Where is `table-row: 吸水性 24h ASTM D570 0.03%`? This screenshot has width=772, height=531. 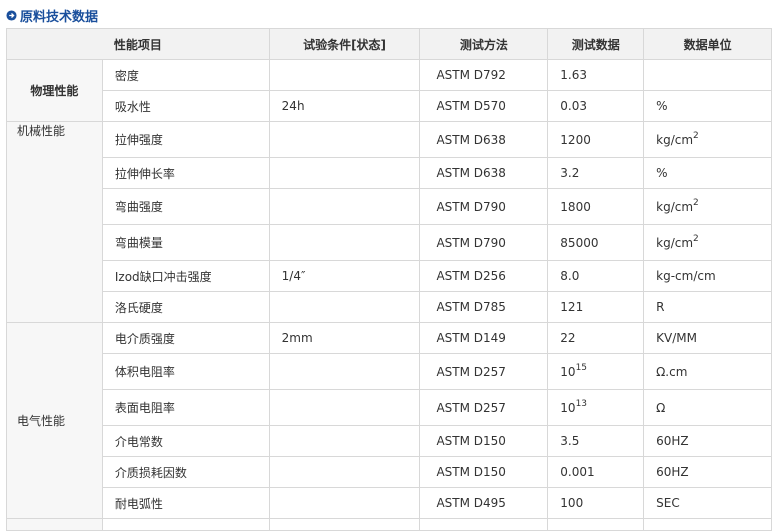 table-row: 吸水性 24h ASTM D570 0.03% is located at coordinates (389, 106).